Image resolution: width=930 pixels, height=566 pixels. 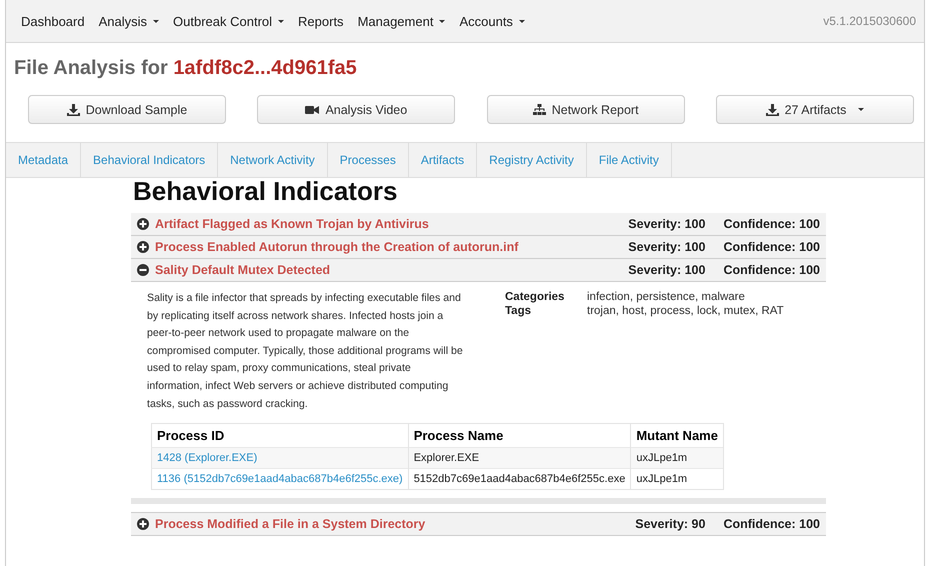 What do you see at coordinates (356, 109) in the screenshot?
I see `action-button: Analysis Video` at bounding box center [356, 109].